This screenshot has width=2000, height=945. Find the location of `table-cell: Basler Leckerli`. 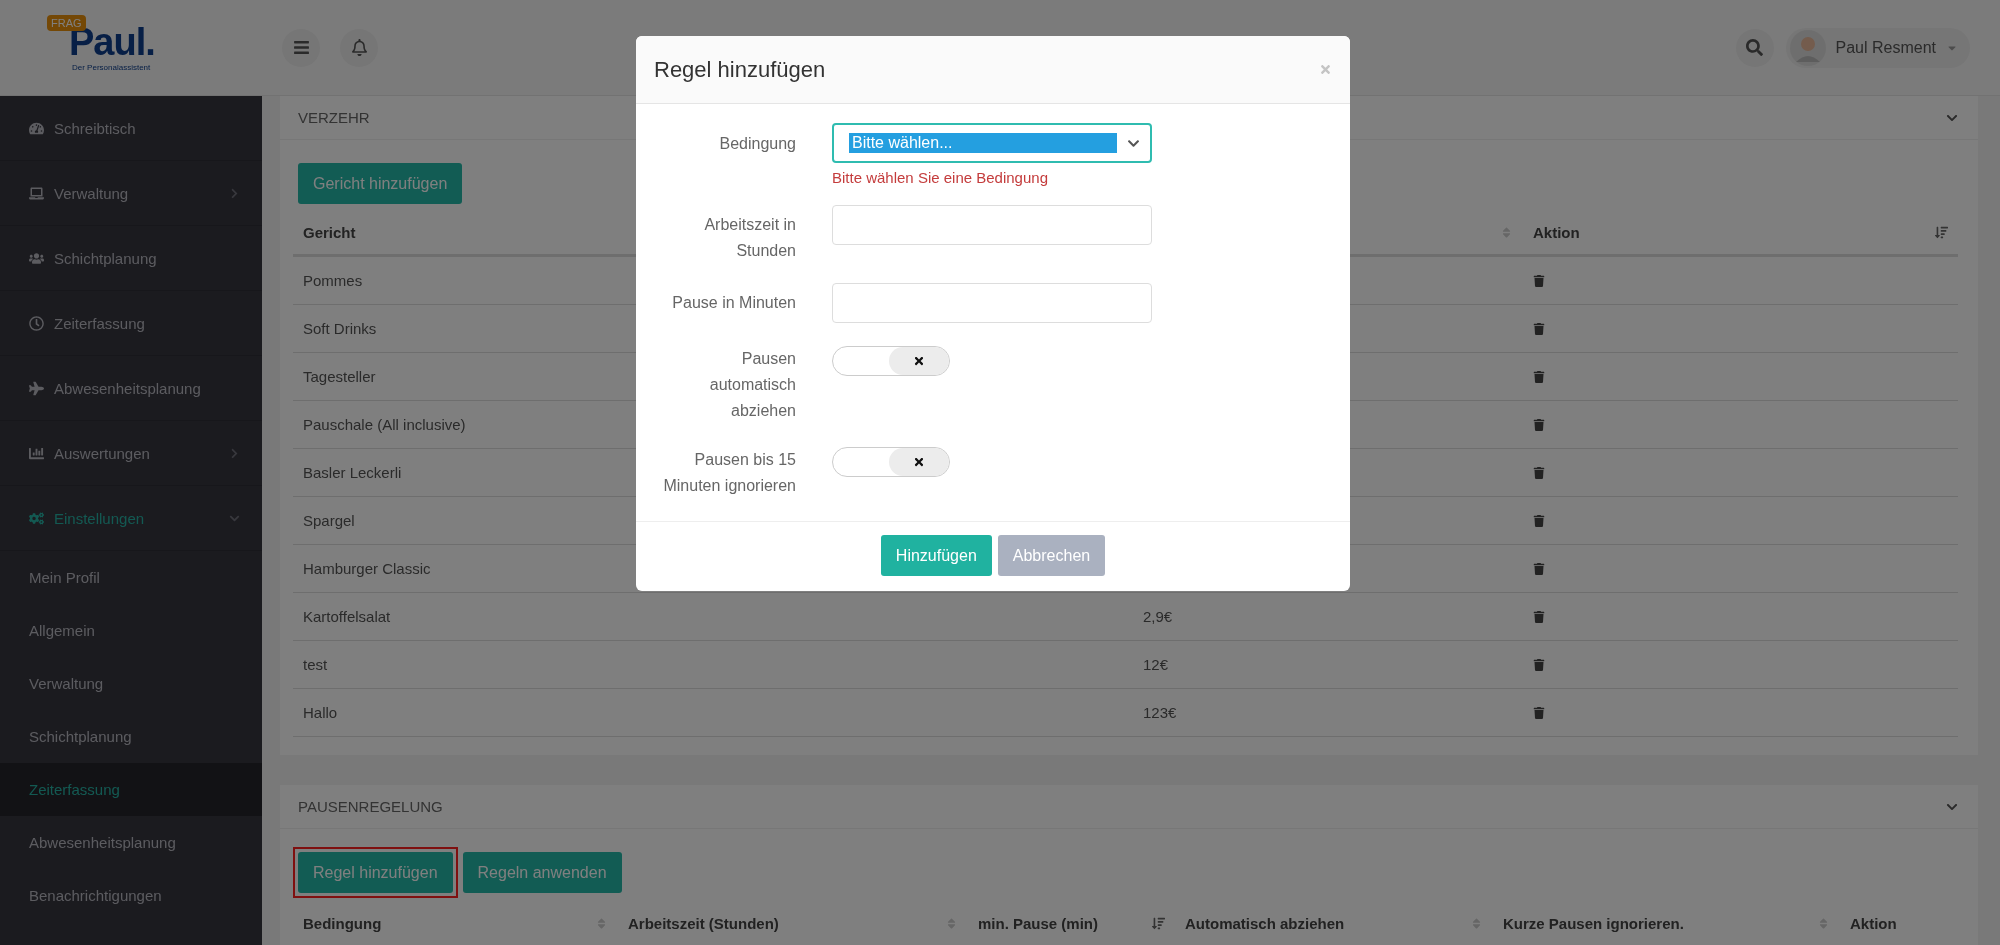

table-cell: Basler Leckerli is located at coordinates (352, 472).